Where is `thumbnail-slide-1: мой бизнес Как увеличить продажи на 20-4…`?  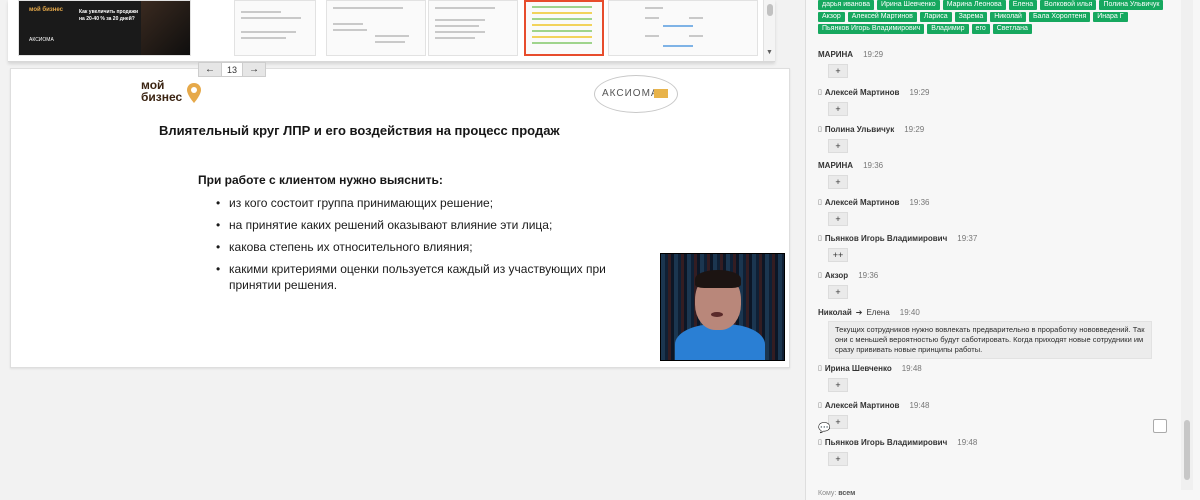 thumbnail-slide-1: мой бизнес Как увеличить продажи на 20-4… is located at coordinates (104, 28).